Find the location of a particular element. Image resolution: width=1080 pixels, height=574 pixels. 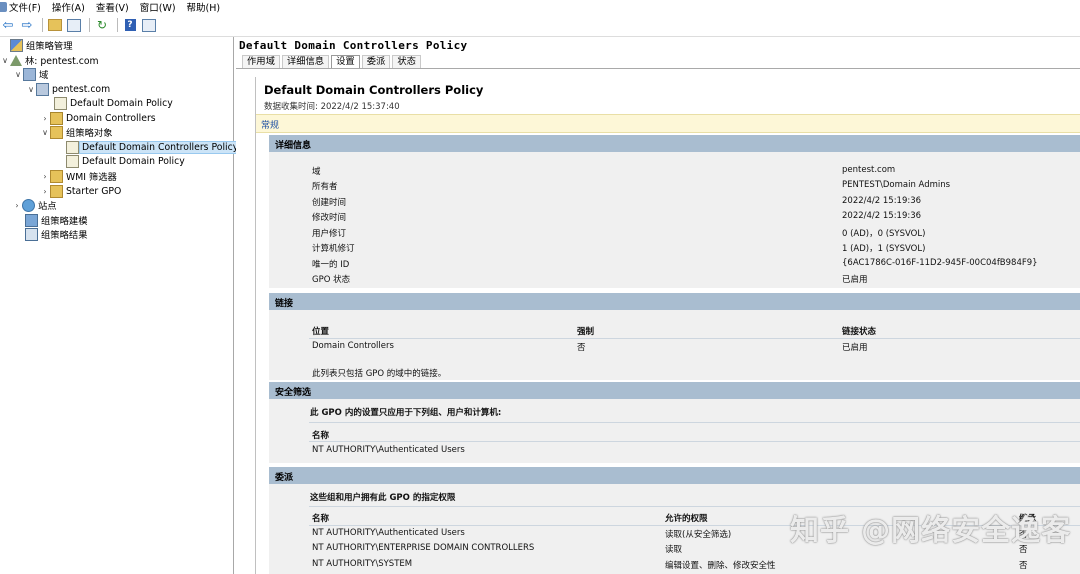

toolbar: ⇦ ⇨ ↻ ? is located at coordinates (540, 25).